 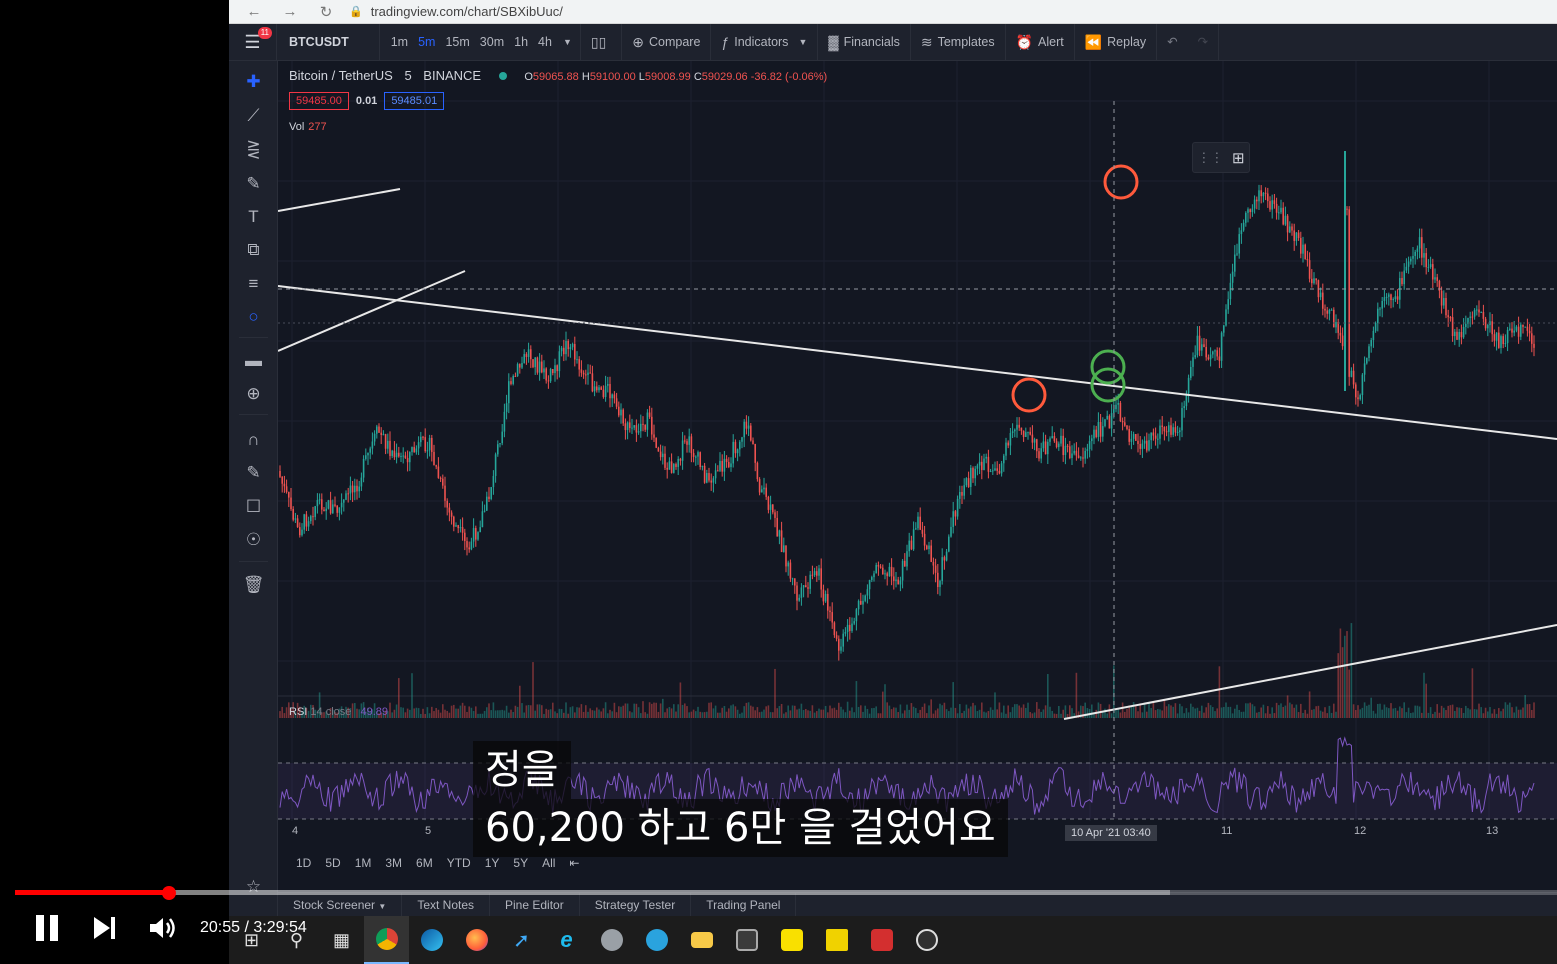 I want to click on eye-icon: ☉, so click(x=253, y=540).